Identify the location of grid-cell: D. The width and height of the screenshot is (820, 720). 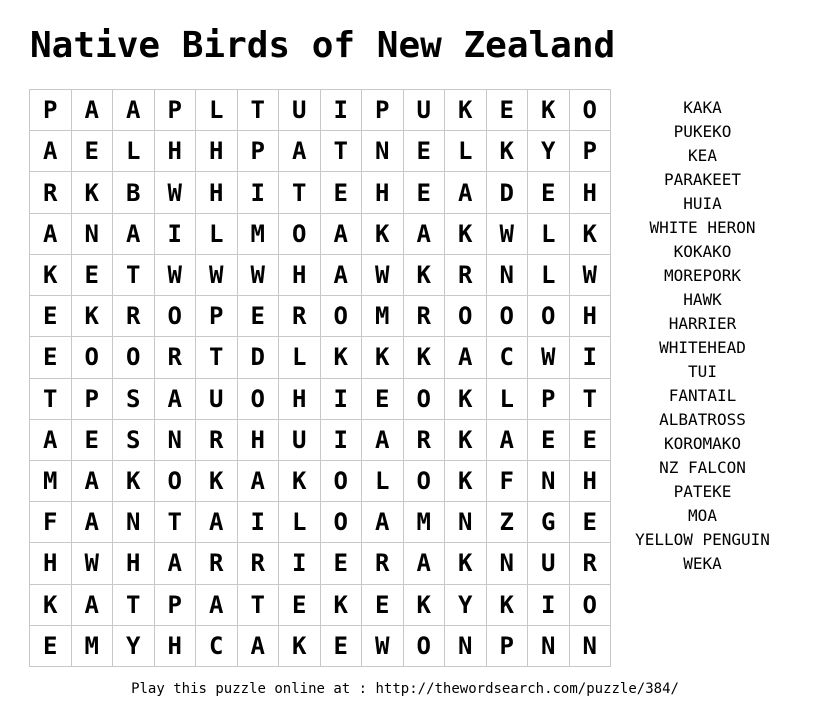
(258, 358).